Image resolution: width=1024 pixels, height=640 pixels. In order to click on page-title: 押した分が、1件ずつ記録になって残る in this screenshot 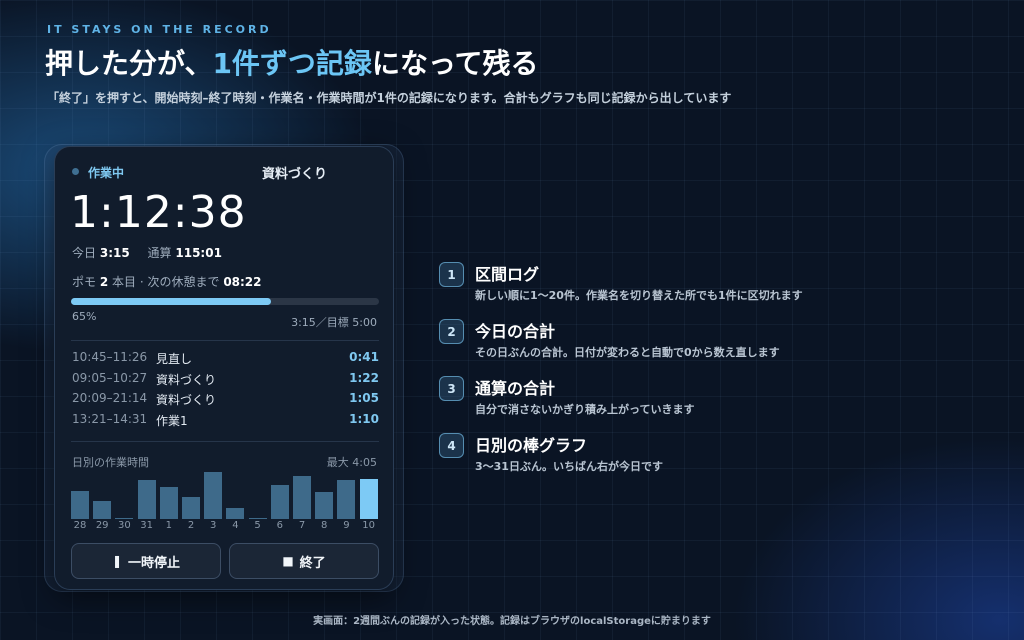, I will do `click(292, 62)`.